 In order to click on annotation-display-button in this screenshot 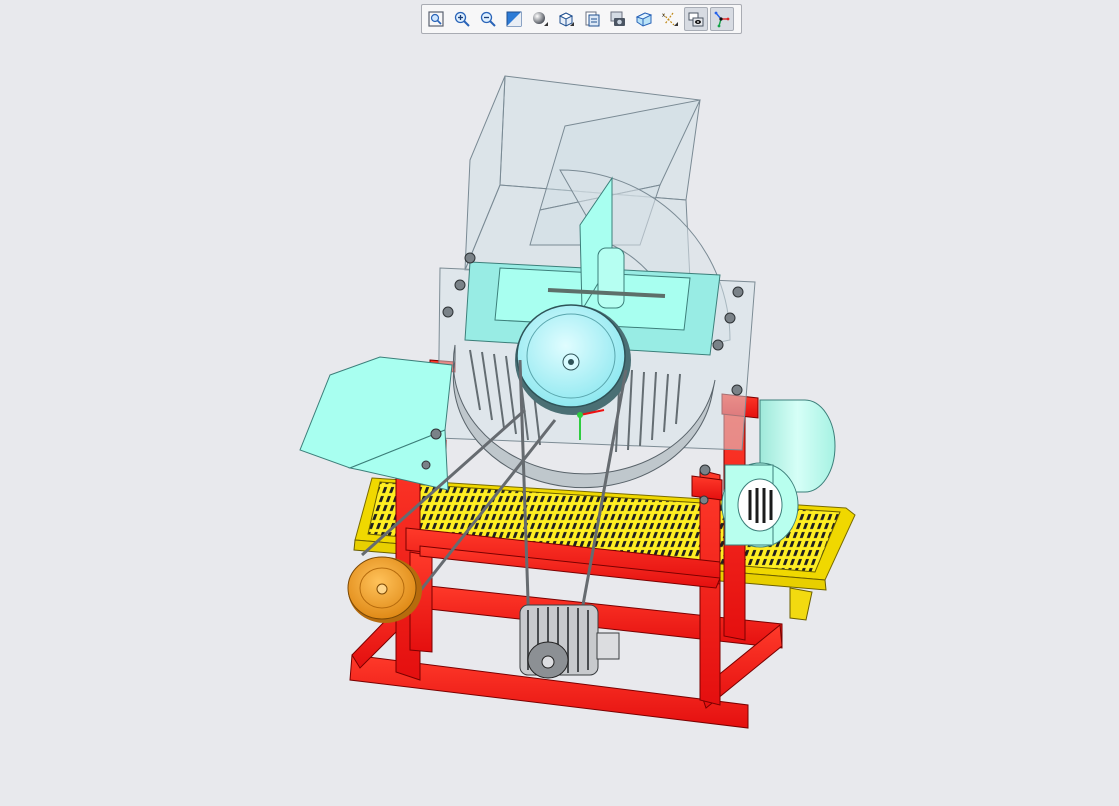, I will do `click(696, 19)`.